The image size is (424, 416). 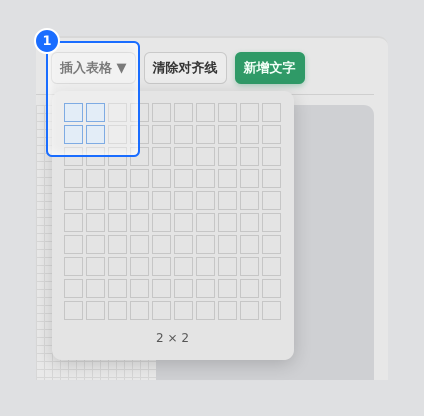 What do you see at coordinates (93, 68) in the screenshot?
I see `dropdown-button: 插入表格 ▼` at bounding box center [93, 68].